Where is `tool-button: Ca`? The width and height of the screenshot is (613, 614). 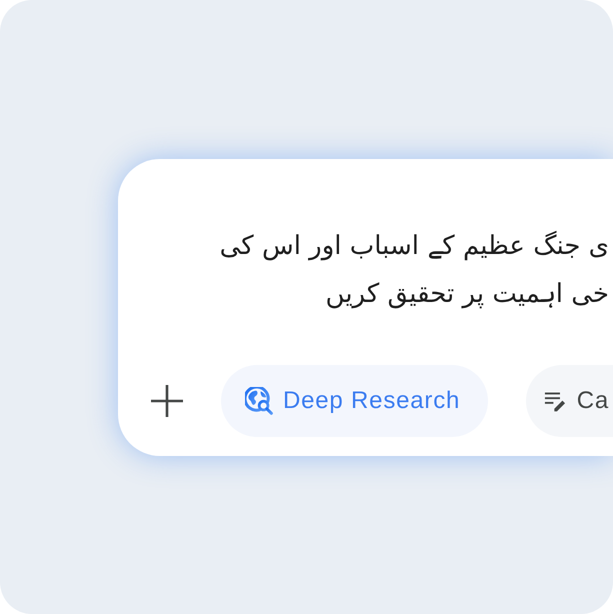
tool-button: Ca is located at coordinates (569, 401).